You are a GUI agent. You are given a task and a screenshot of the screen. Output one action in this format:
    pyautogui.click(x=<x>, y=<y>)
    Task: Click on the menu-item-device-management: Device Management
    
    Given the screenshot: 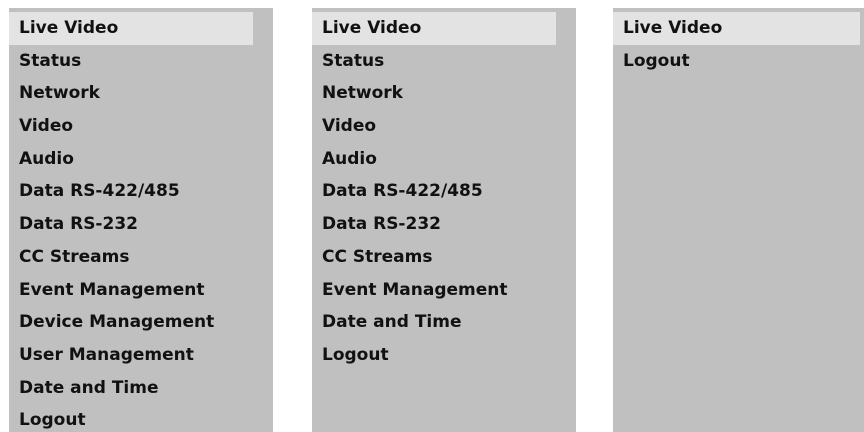 What is the action you would take?
    pyautogui.click(x=141, y=322)
    